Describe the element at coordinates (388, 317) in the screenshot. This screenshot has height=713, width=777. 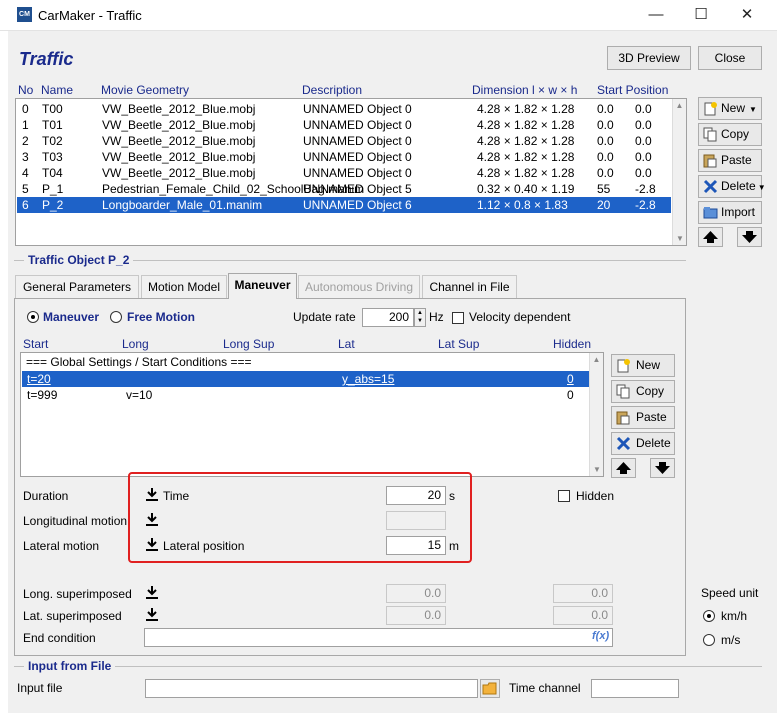
I see `update-rate-input: 200` at that location.